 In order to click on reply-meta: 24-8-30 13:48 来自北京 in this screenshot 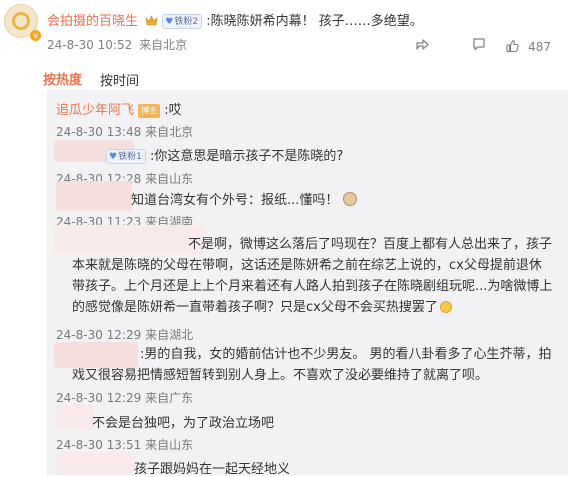, I will do `click(125, 132)`.